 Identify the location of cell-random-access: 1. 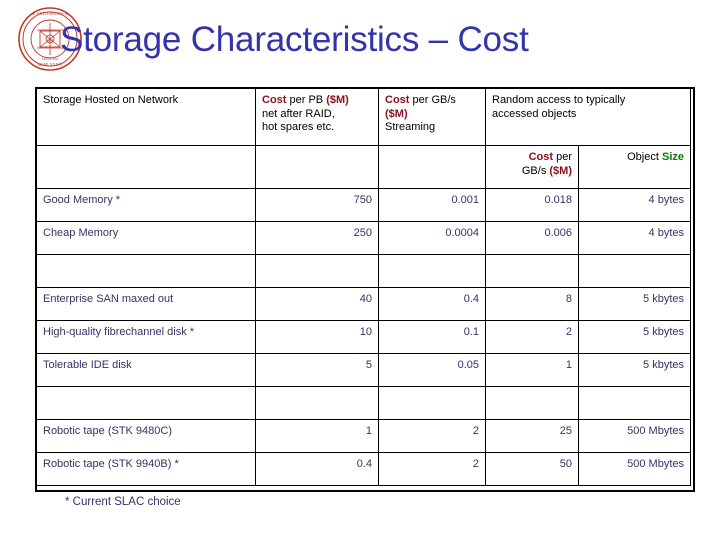
(532, 370).